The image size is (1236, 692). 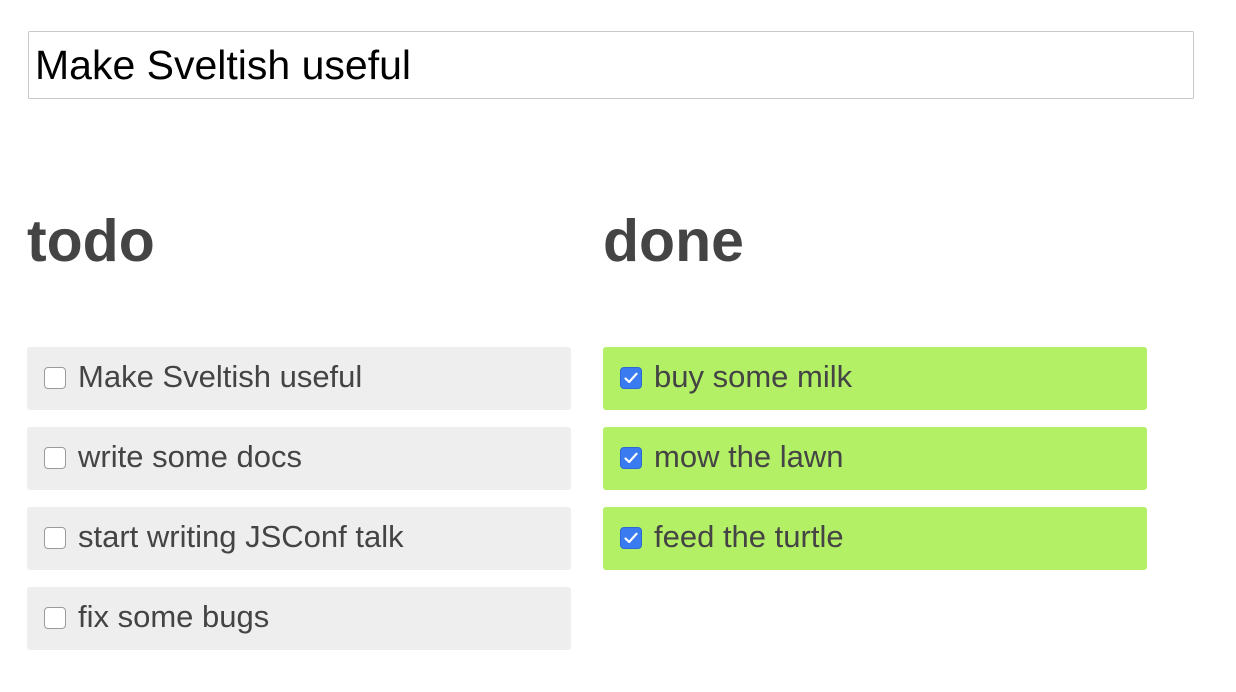 What do you see at coordinates (220, 376) in the screenshot?
I see `todo-item-label: Make Sveltish useful` at bounding box center [220, 376].